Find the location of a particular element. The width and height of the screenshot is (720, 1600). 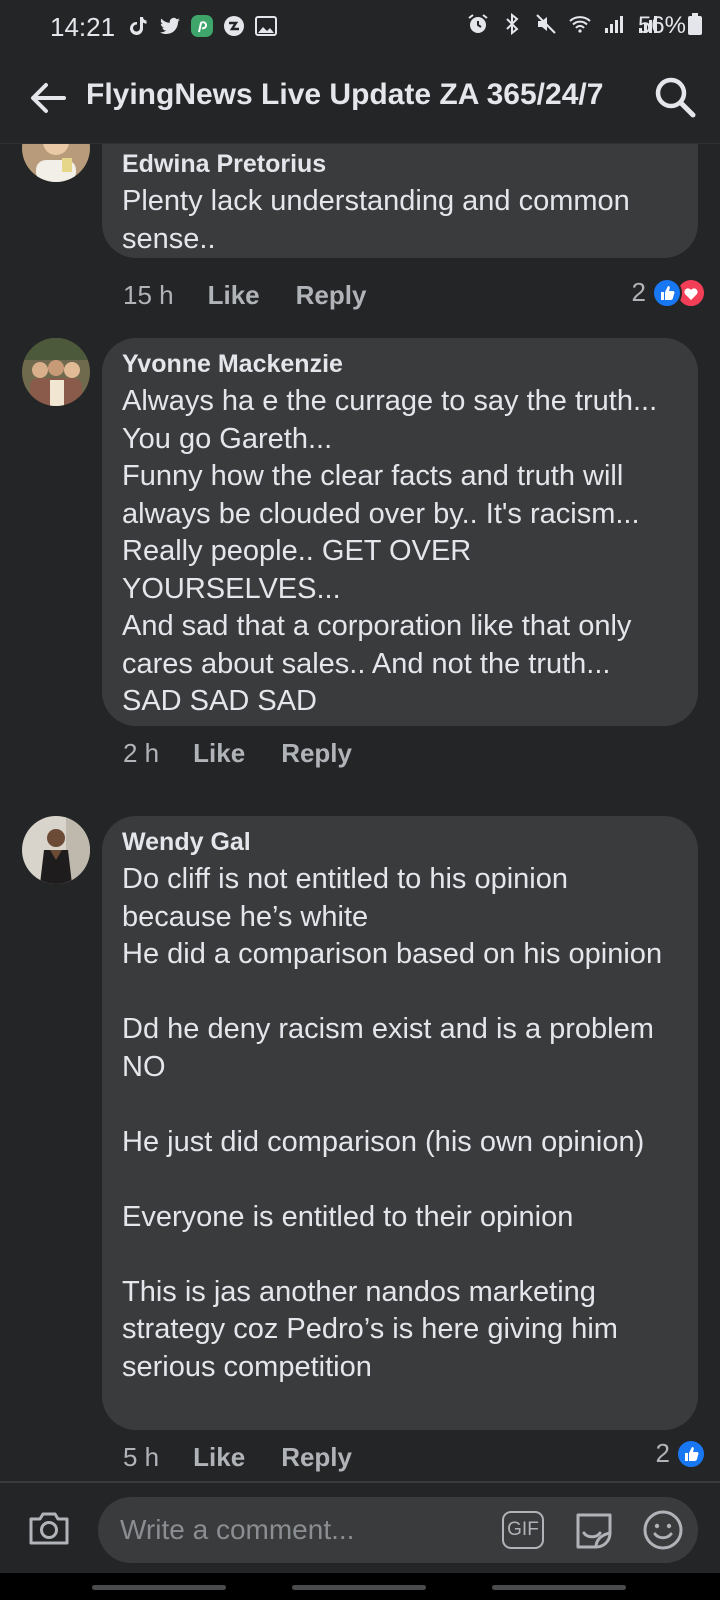

comment-author: Edwina Pretorius is located at coordinates (400, 164).